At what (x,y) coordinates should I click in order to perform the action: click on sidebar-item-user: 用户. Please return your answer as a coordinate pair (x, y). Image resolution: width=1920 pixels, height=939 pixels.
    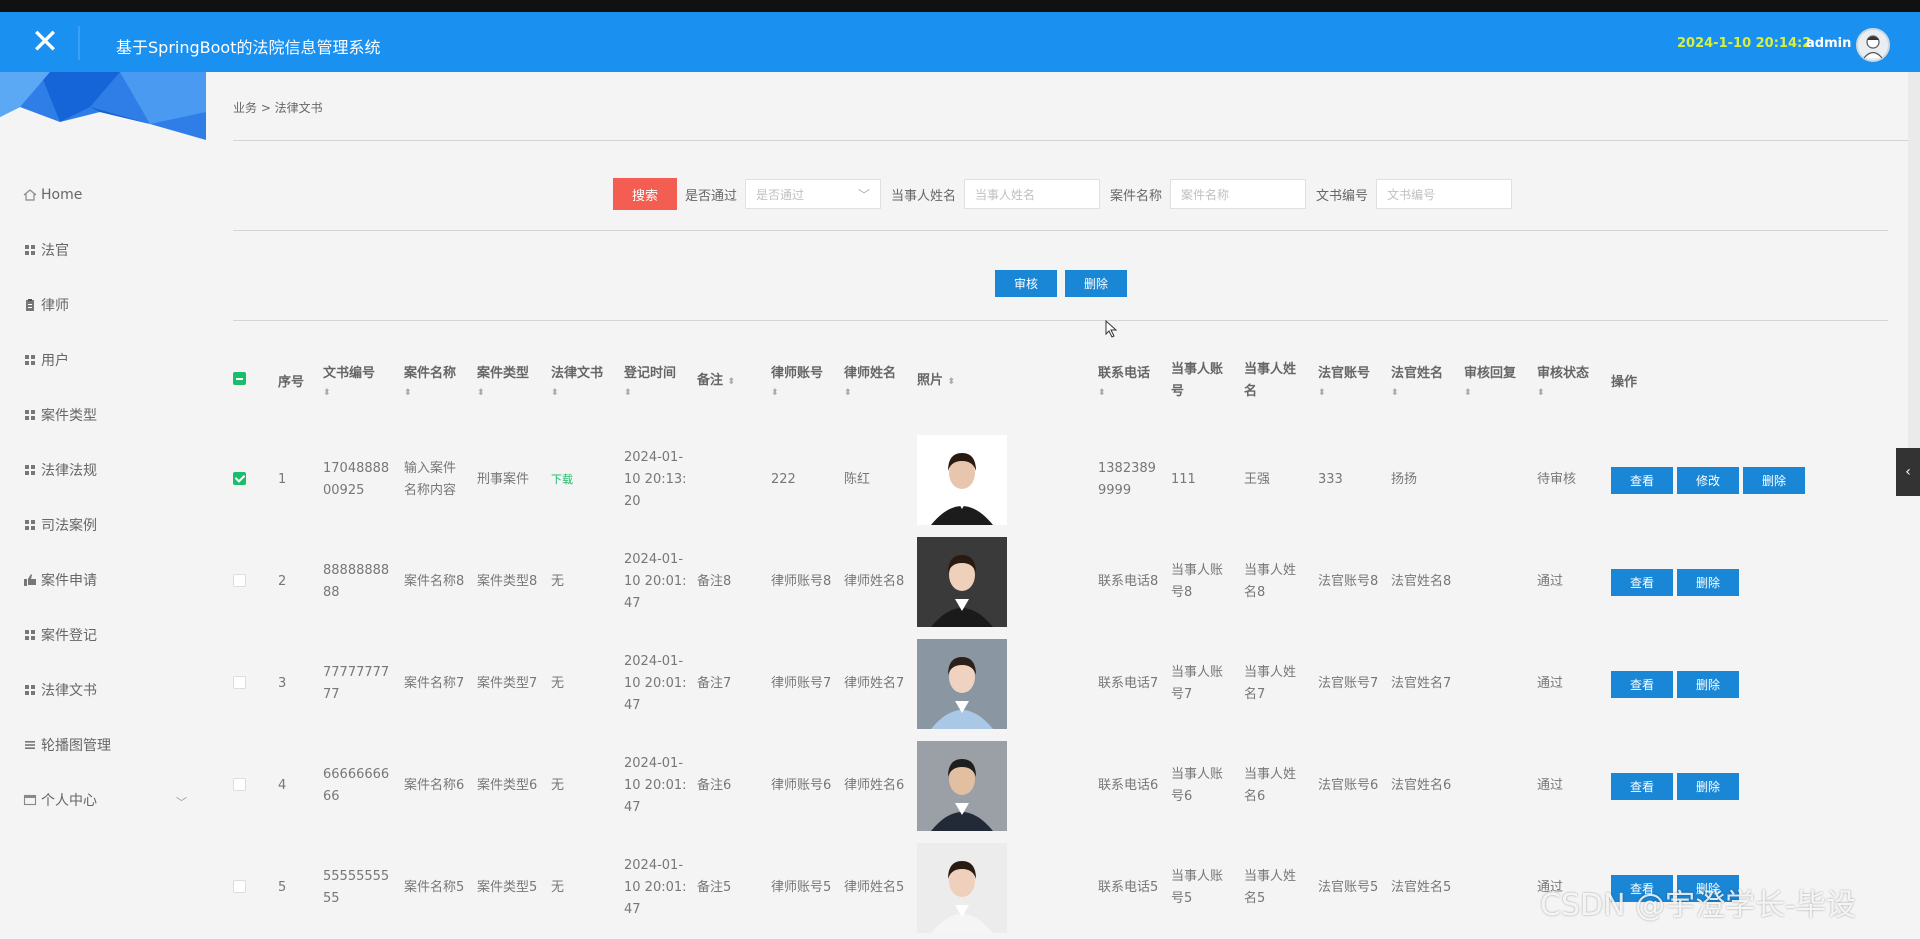
    Looking at the image, I should click on (103, 359).